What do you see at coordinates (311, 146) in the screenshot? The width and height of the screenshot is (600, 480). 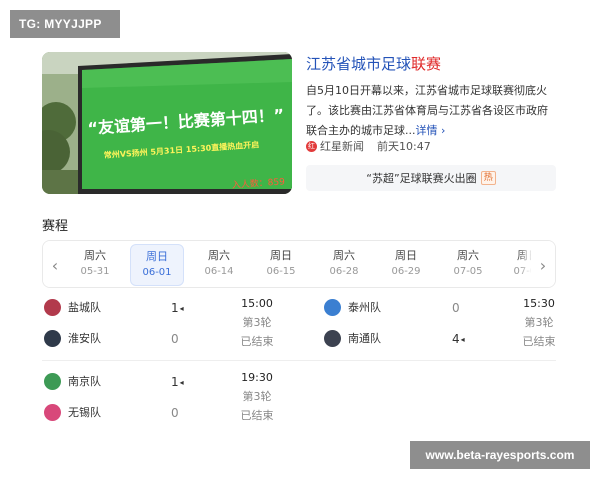 I see `source-logo-icon: 红` at bounding box center [311, 146].